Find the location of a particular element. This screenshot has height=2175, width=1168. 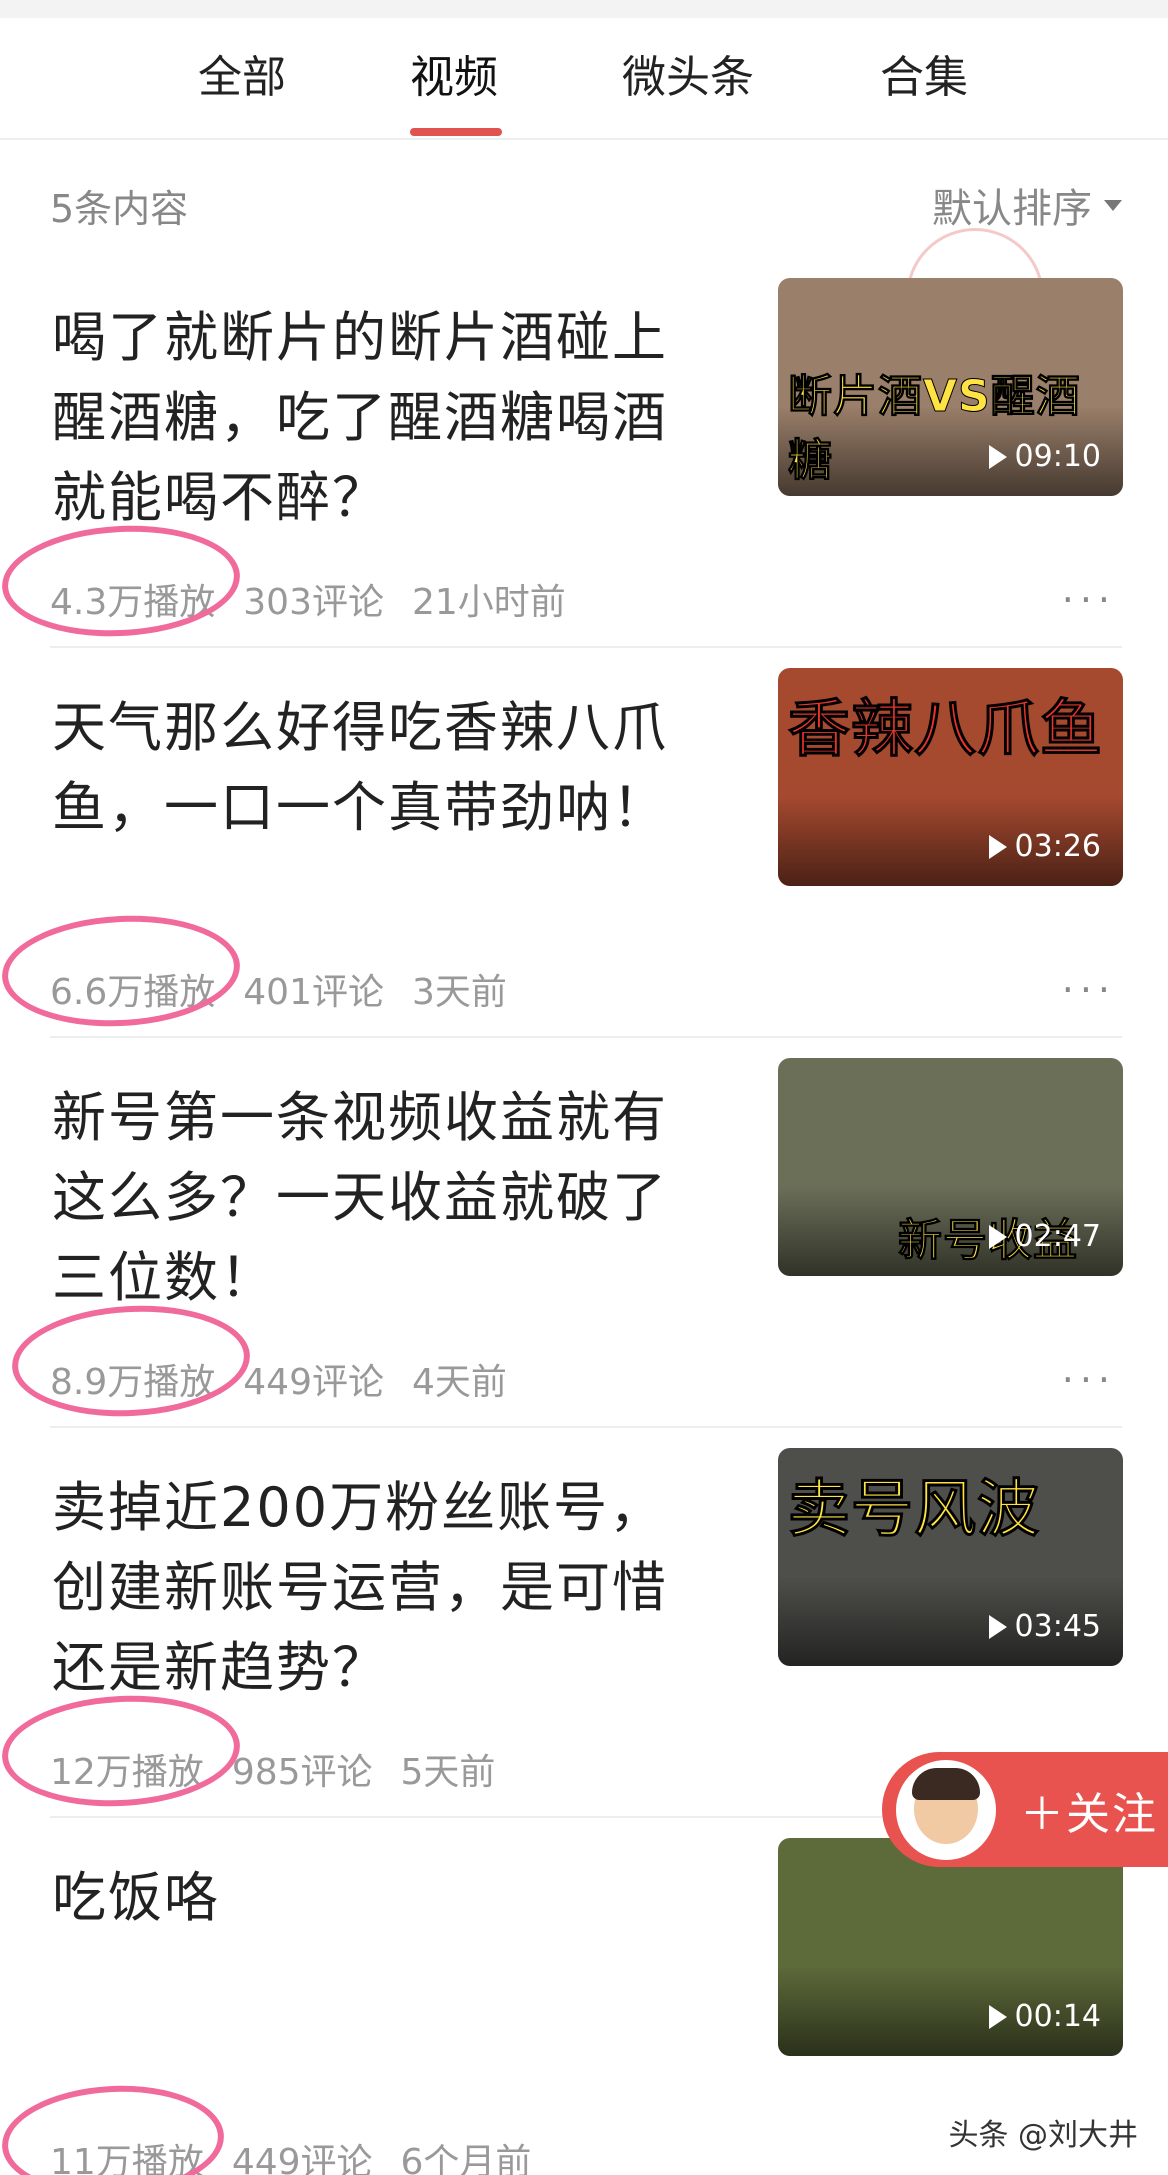

active-tab-indicator is located at coordinates (456, 132).